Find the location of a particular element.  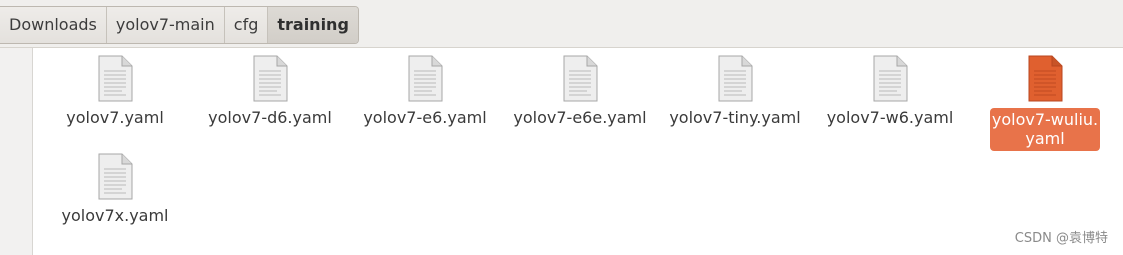

file-item: yolov7-e6e.yaml is located at coordinates (580, 91).